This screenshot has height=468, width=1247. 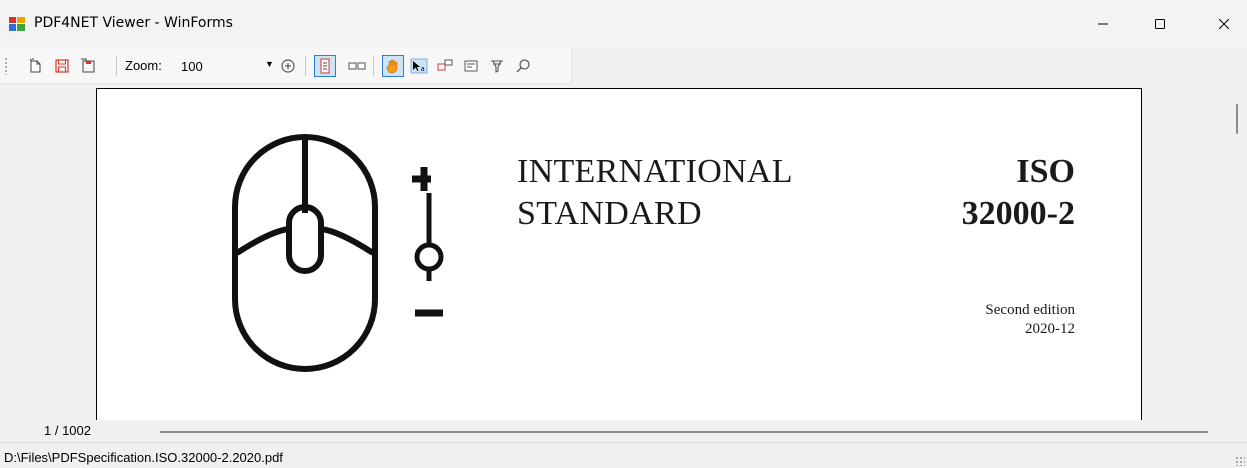 I want to click on save-as-button, so click(x=88, y=66).